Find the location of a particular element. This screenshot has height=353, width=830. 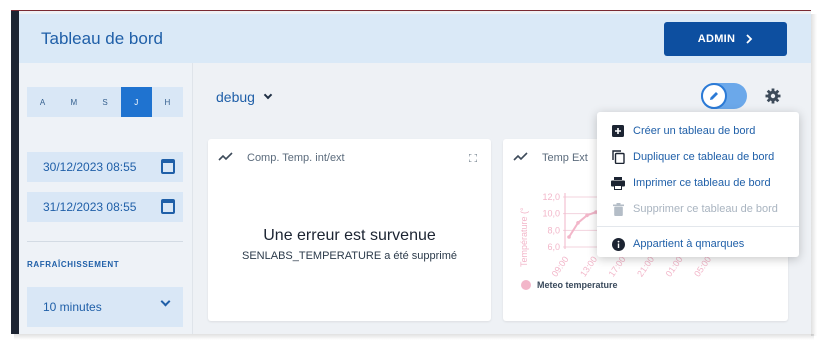

widget-title: Temp Ext is located at coordinates (565, 158).